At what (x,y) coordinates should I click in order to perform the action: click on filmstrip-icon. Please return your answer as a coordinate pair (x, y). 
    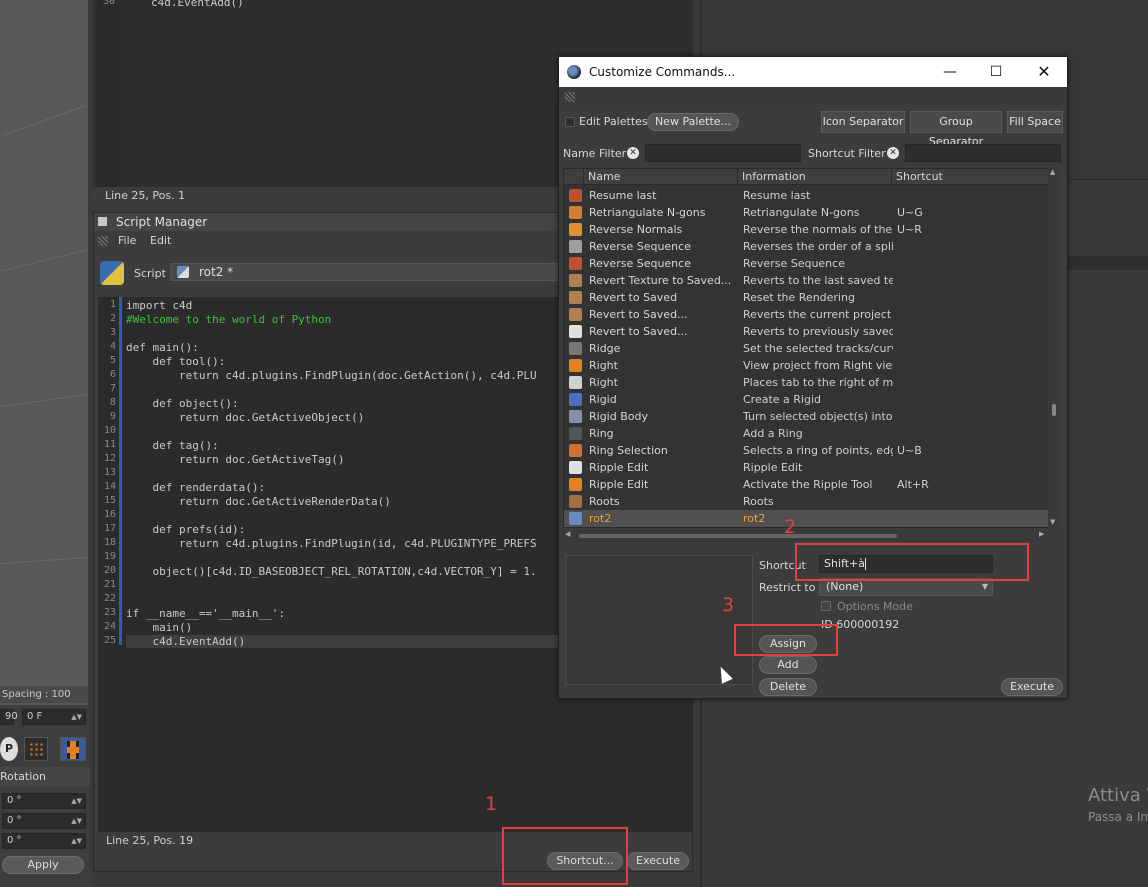
    Looking at the image, I should click on (73, 749).